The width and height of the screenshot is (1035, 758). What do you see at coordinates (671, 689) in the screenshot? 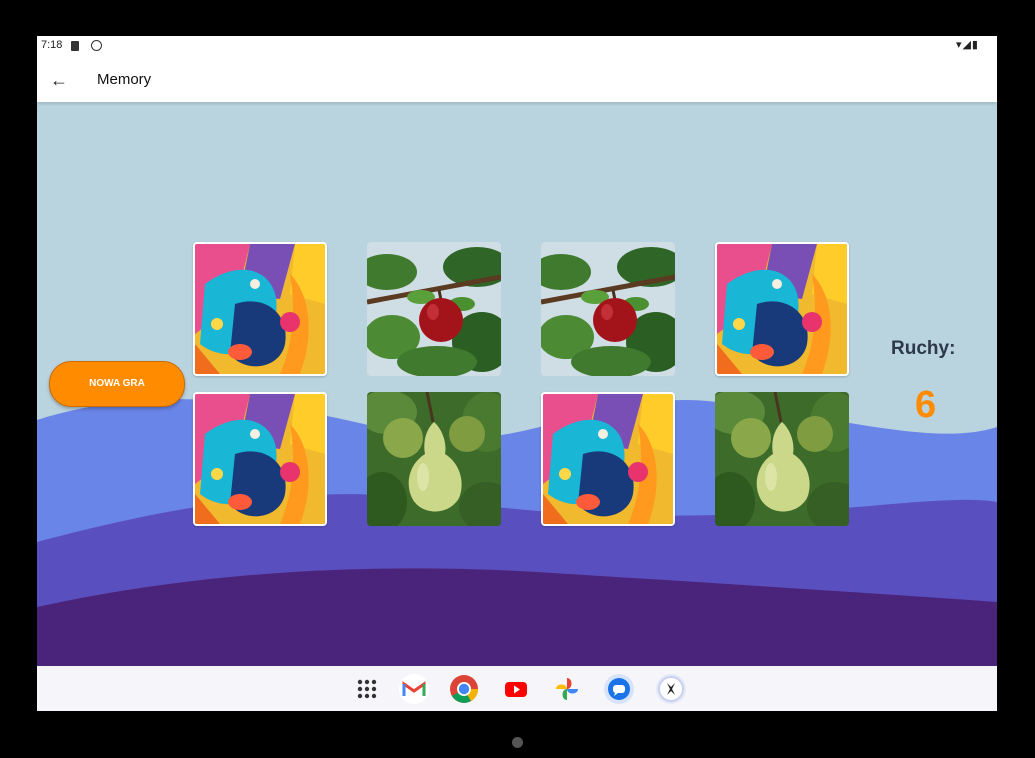
I see `app-icon` at bounding box center [671, 689].